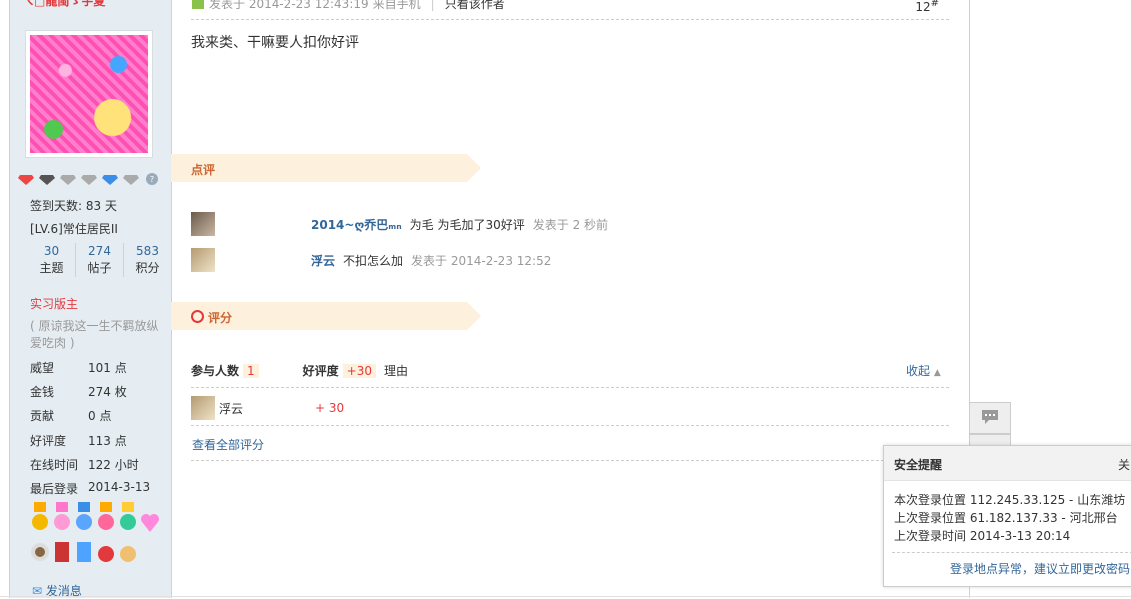  Describe the element at coordinates (326, 316) in the screenshot. I see `rating-banner: 评分` at that location.